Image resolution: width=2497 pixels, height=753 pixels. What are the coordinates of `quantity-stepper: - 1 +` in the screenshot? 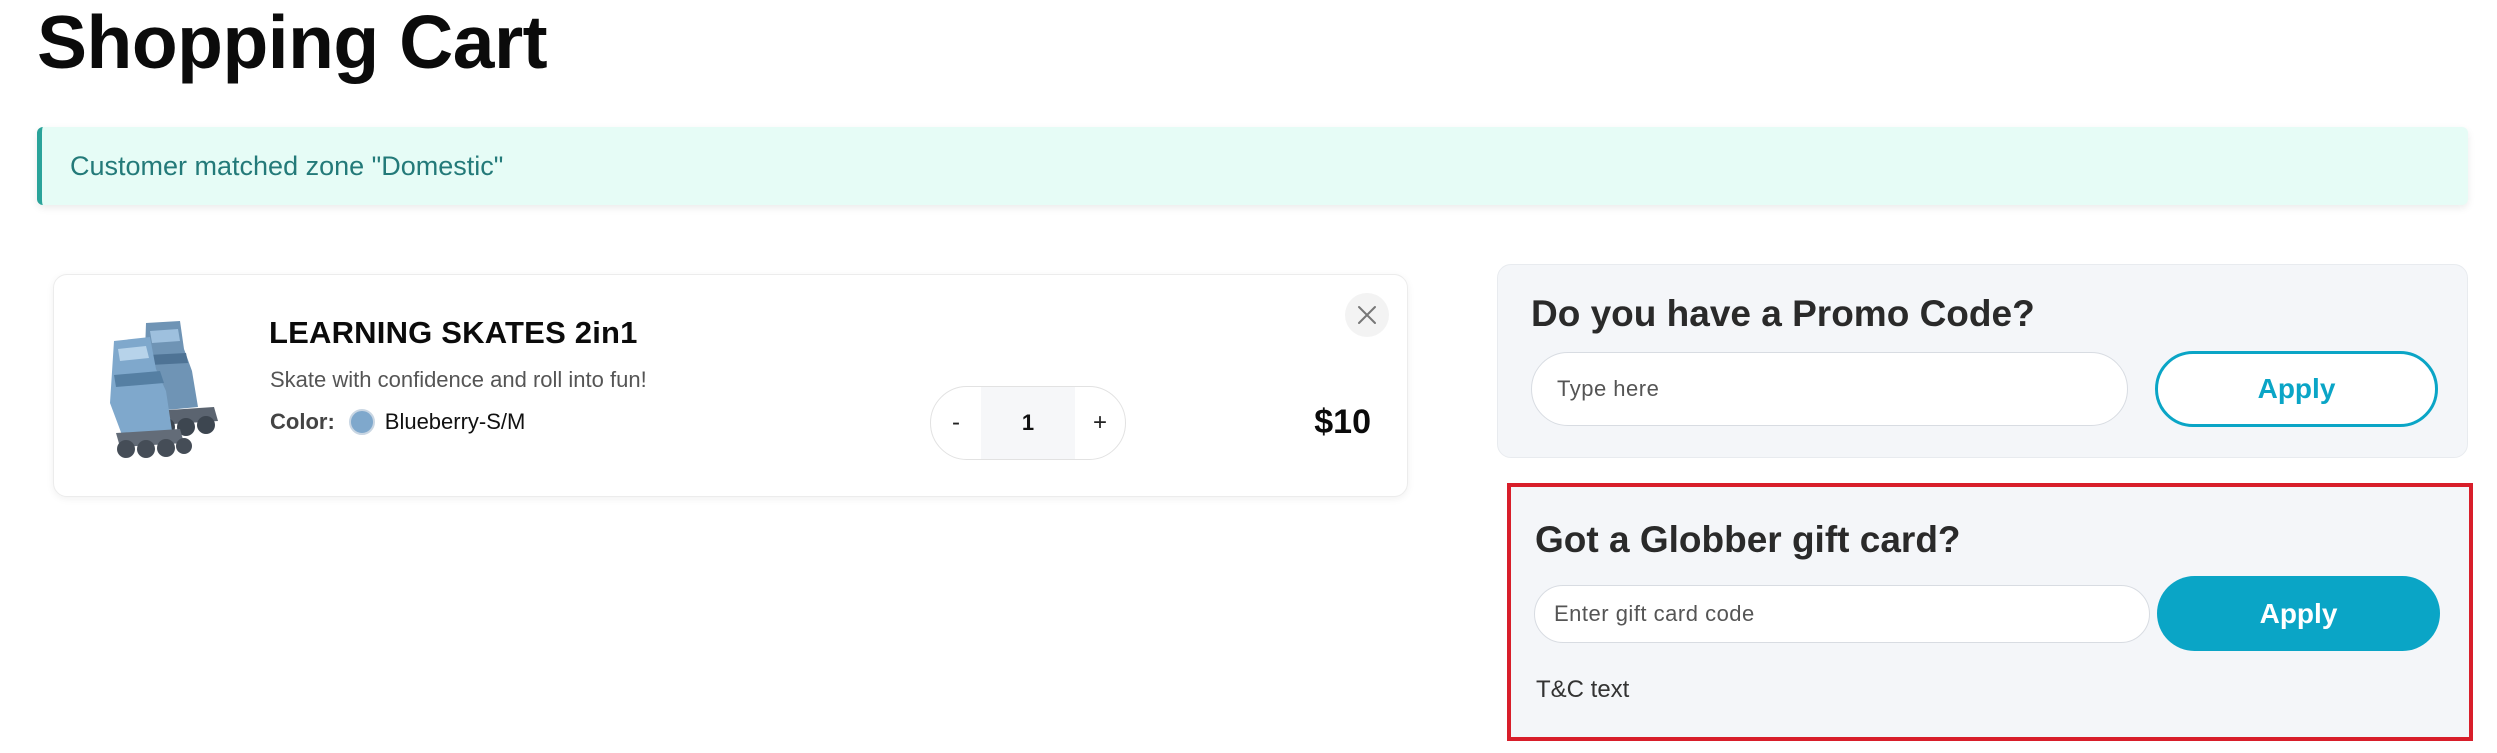 It's located at (1028, 423).